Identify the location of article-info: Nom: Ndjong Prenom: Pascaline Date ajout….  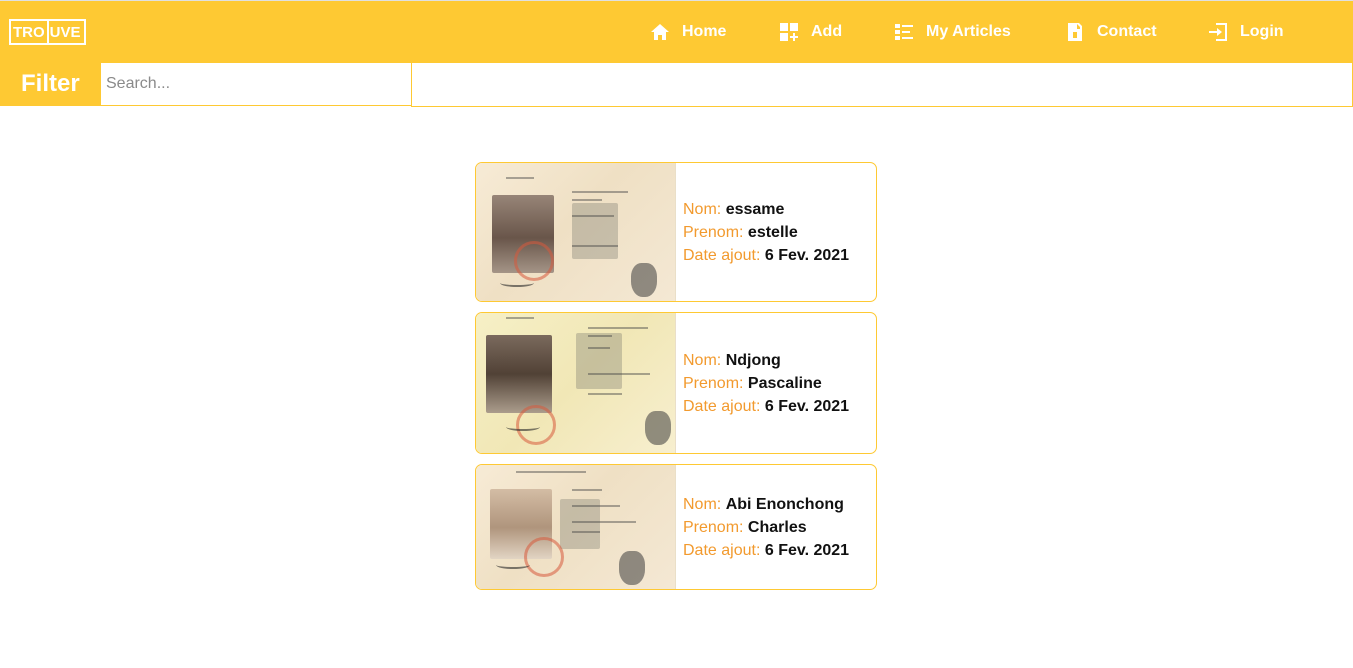
(762, 383).